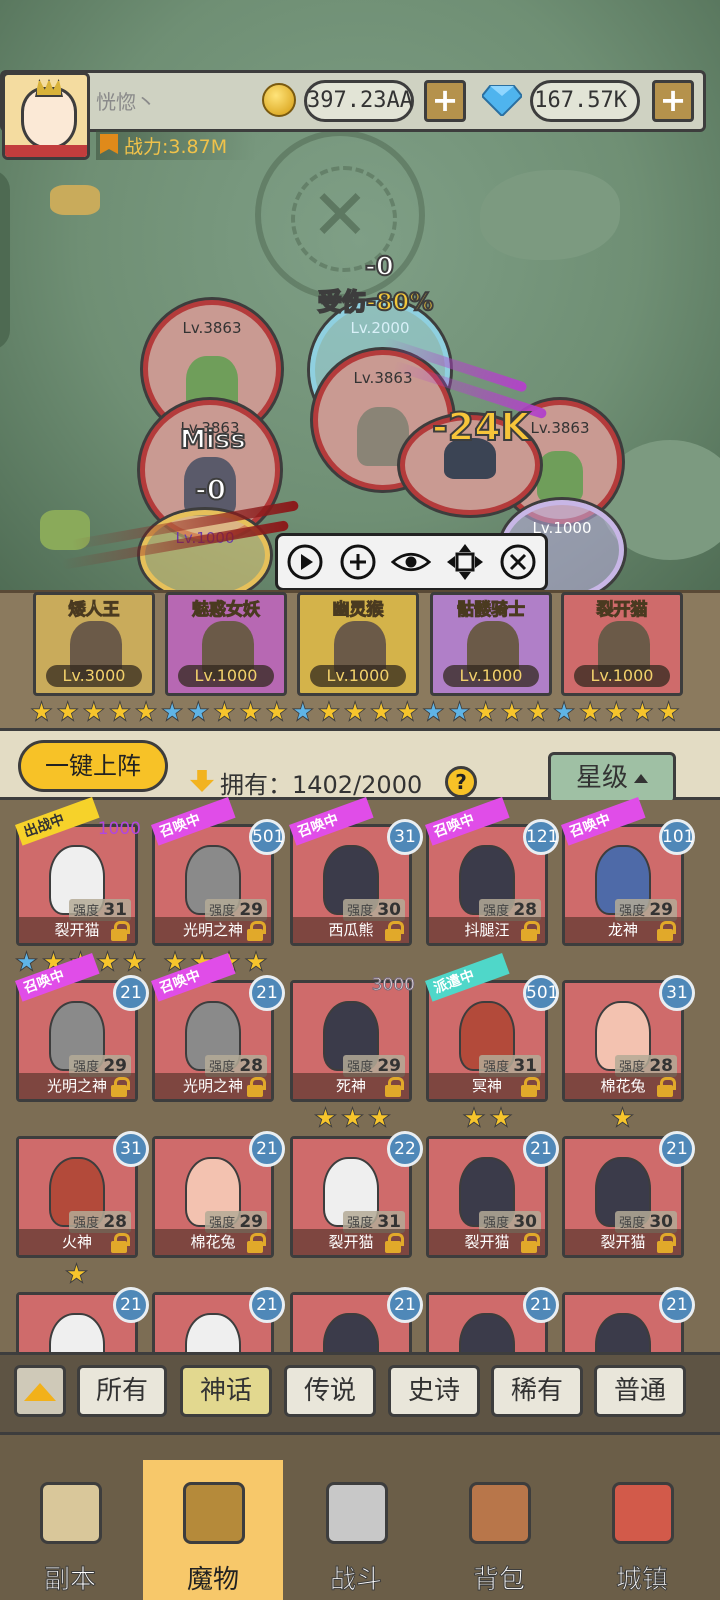  I want to click on close-button, so click(518, 562).